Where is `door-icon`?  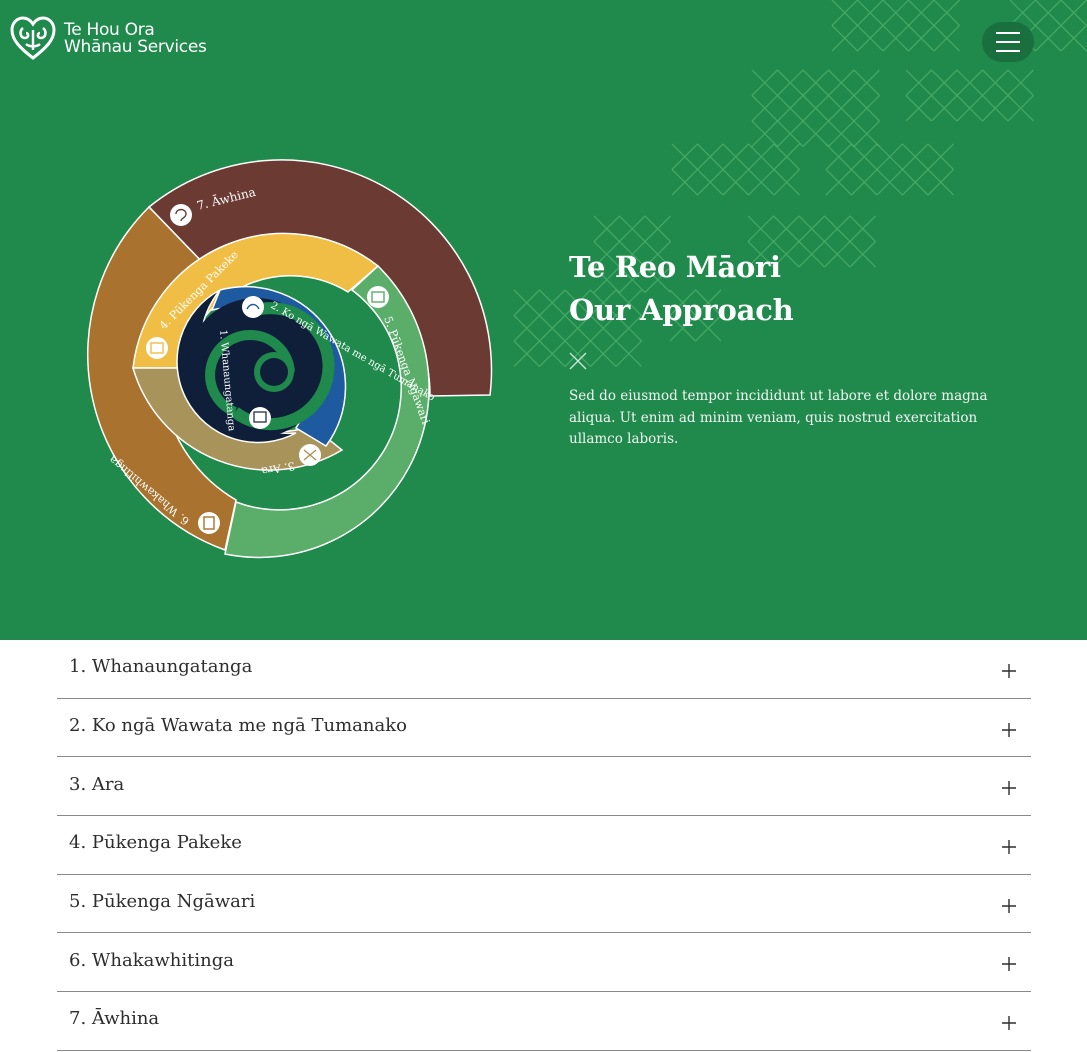 door-icon is located at coordinates (209, 523).